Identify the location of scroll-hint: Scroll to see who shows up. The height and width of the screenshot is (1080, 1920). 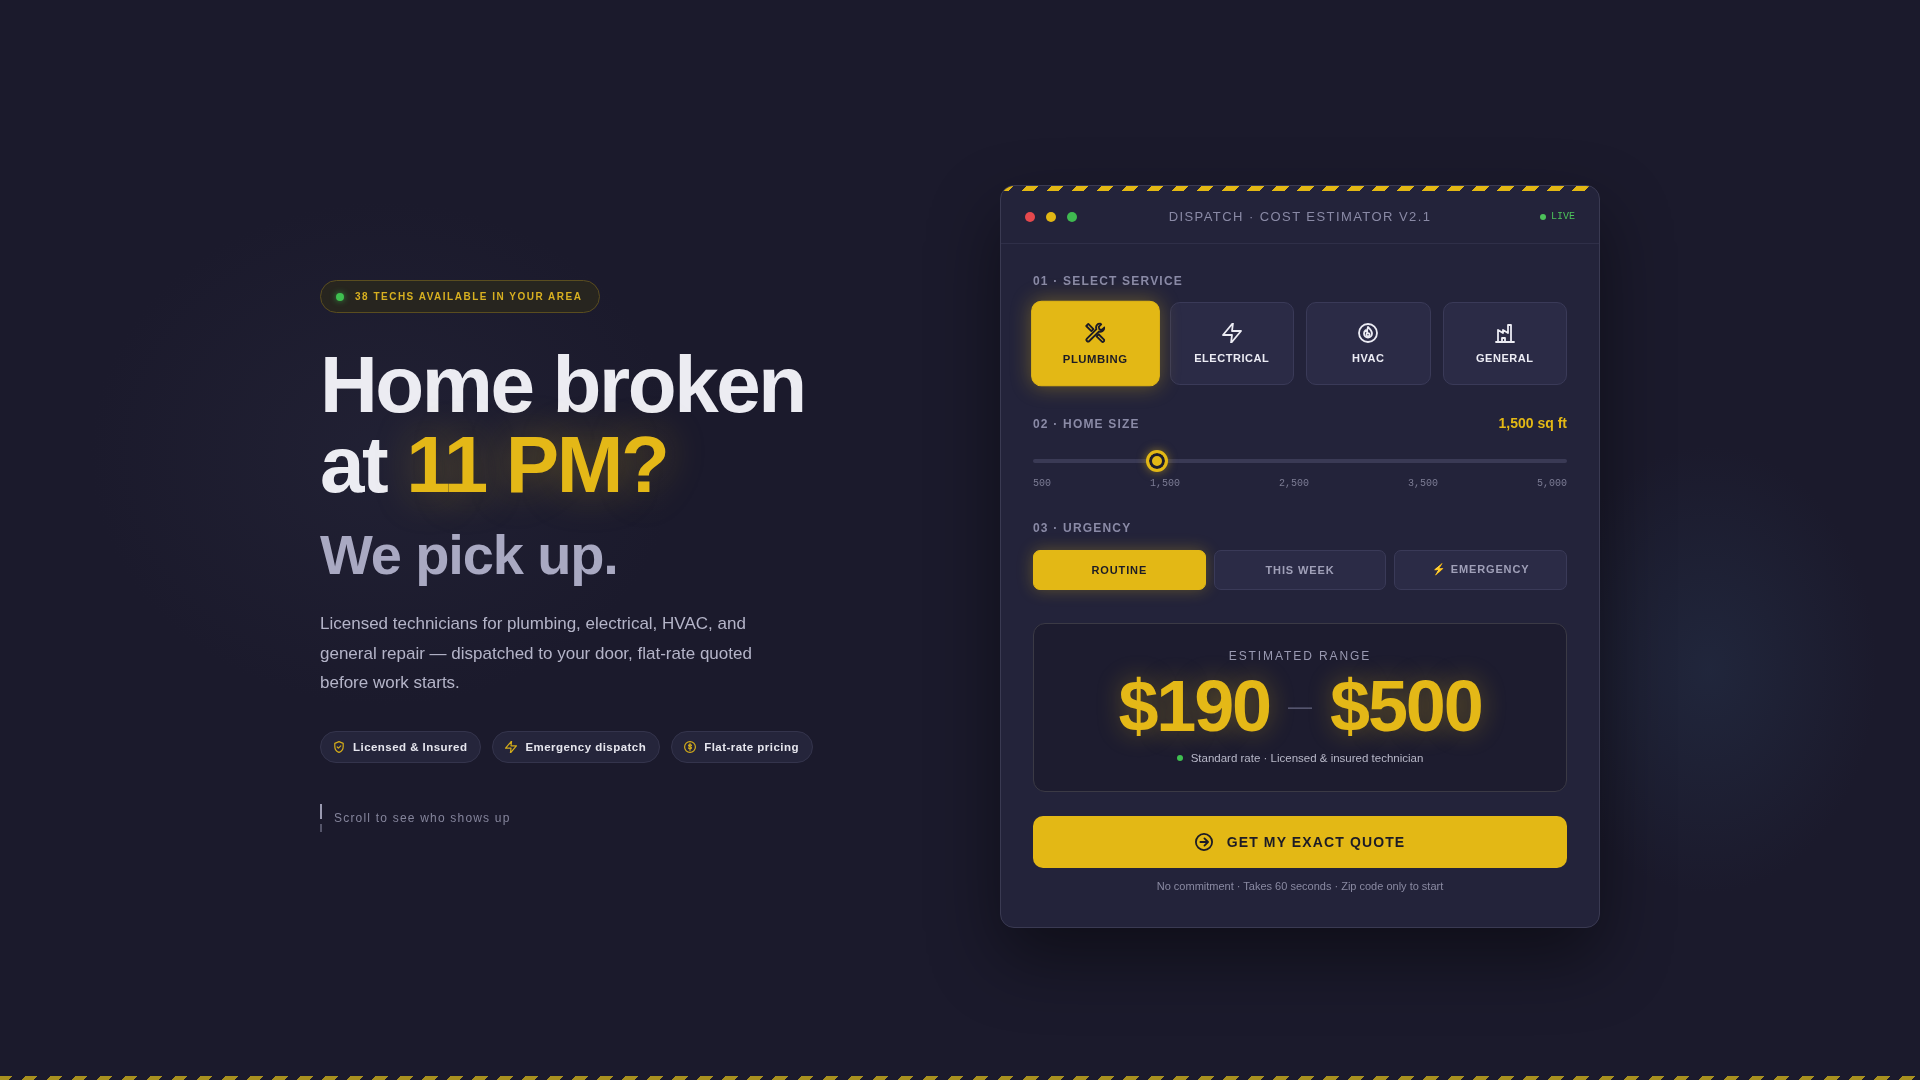
(422, 817).